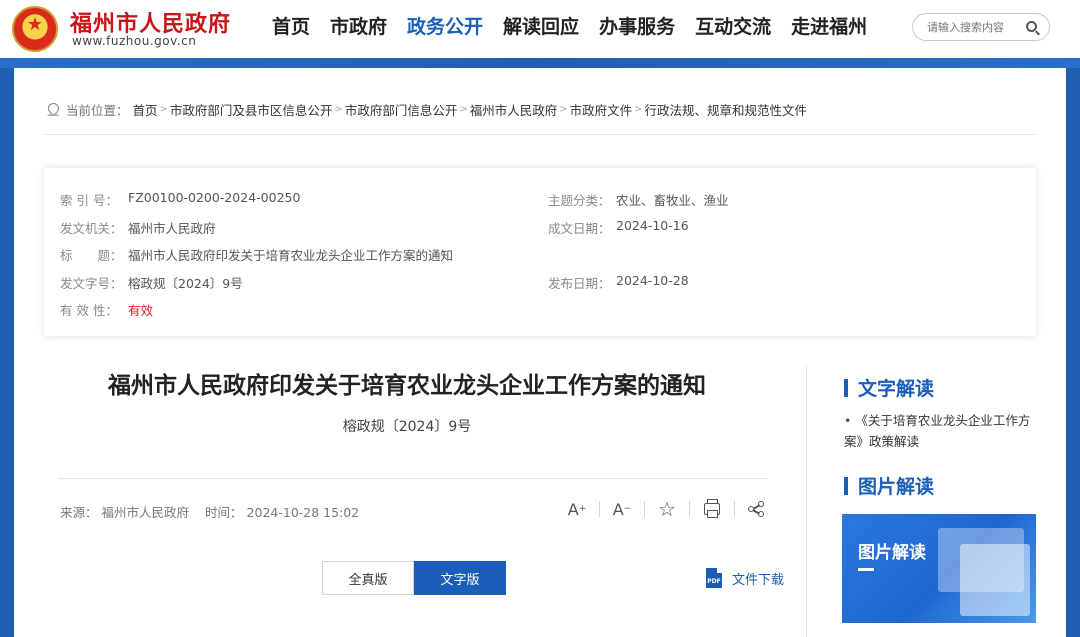 This screenshot has width=1080, height=637. I want to click on meta-publish-date: 发布日期： 2024-10-28, so click(618, 282).